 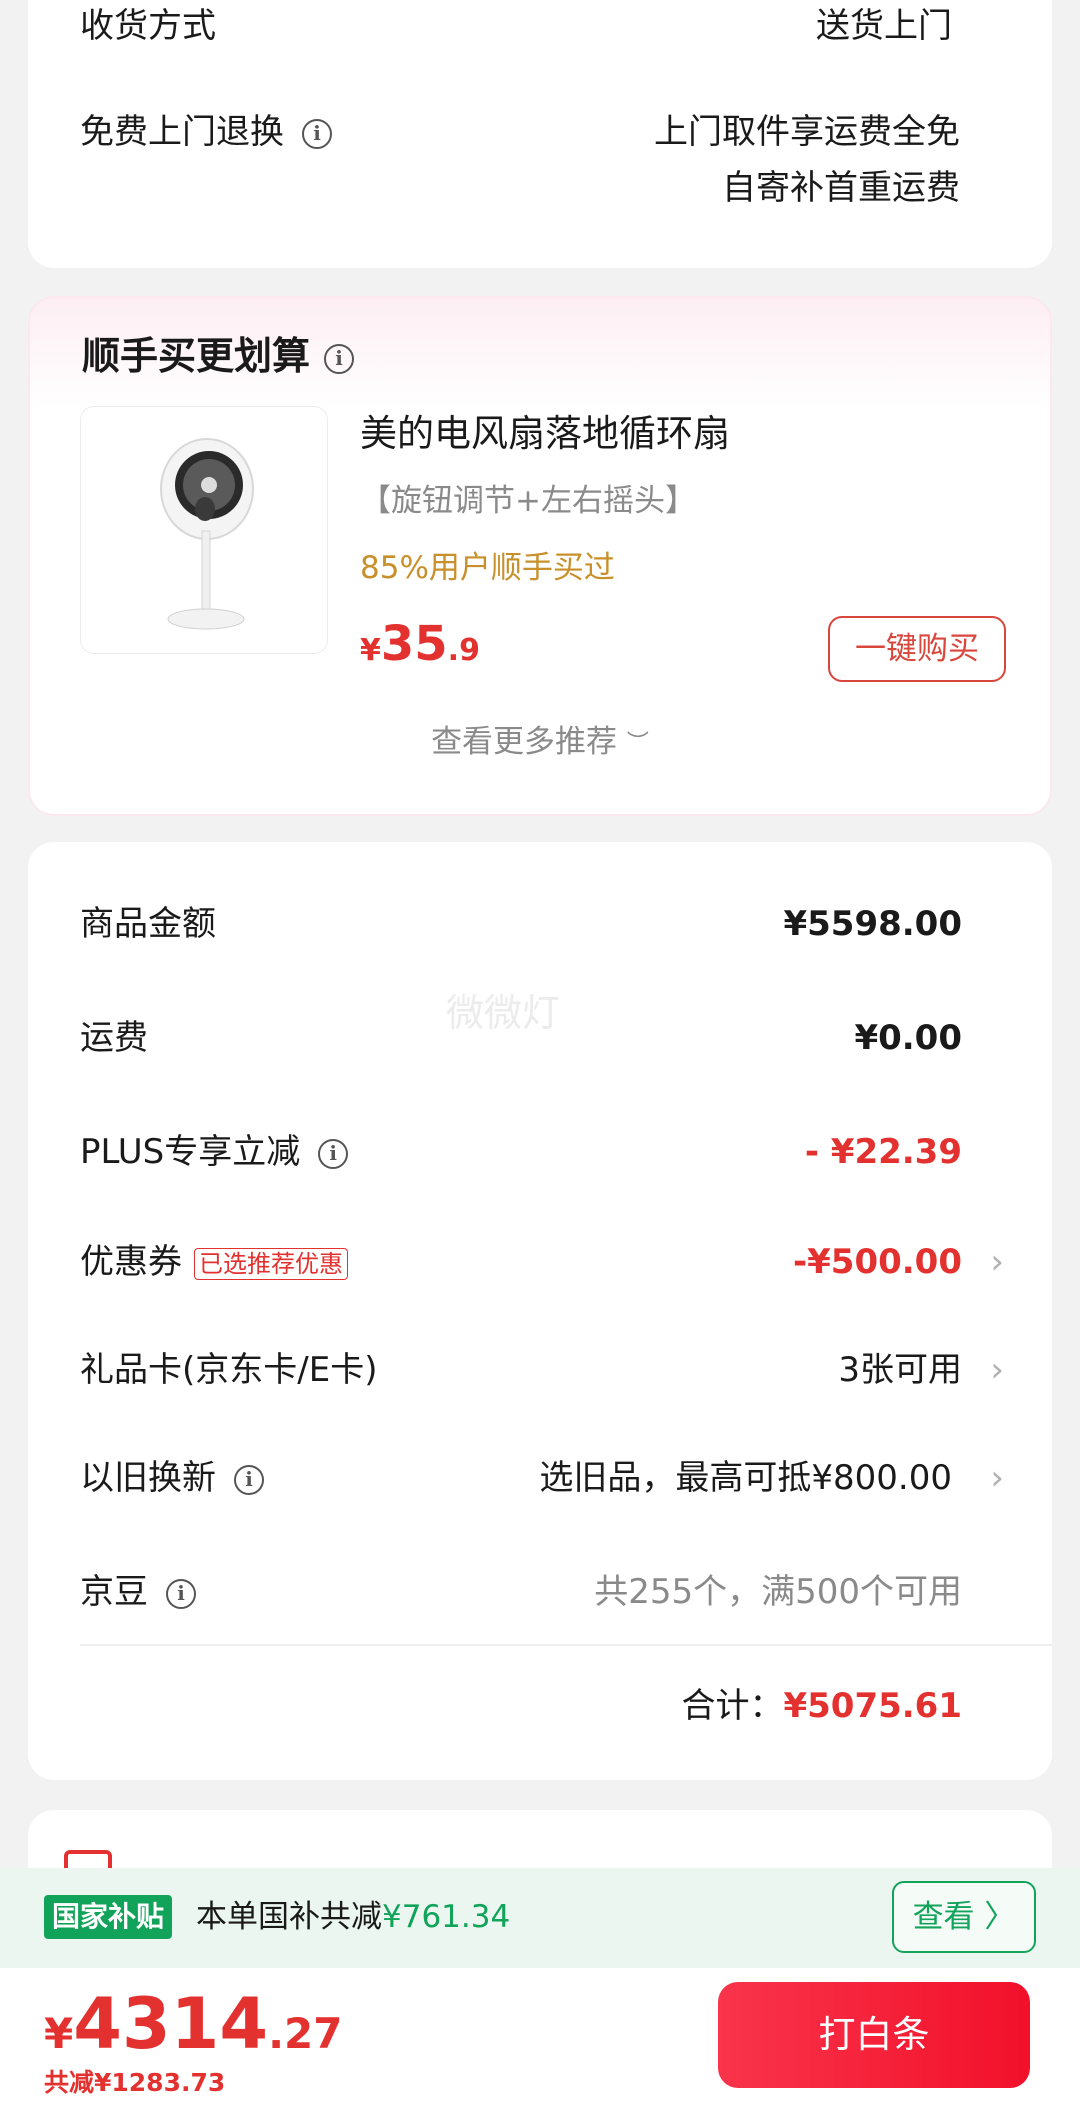 I want to click on goods-amount-value: ¥5598.00, so click(x=872, y=924).